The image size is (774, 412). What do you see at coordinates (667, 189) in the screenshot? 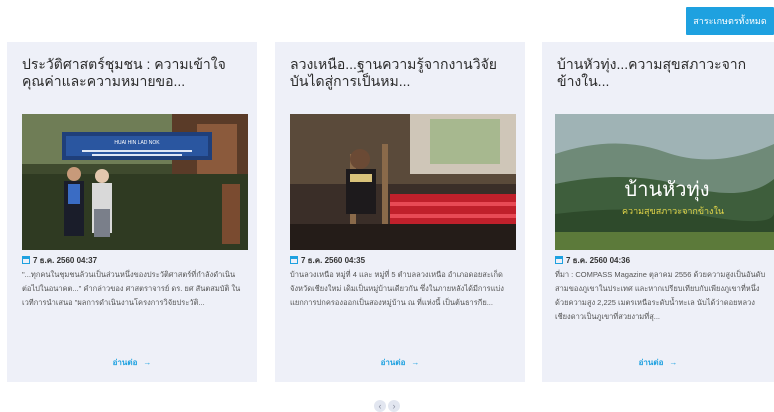
I see `overlay-title: บ้านหัวทุ่ง` at bounding box center [667, 189].